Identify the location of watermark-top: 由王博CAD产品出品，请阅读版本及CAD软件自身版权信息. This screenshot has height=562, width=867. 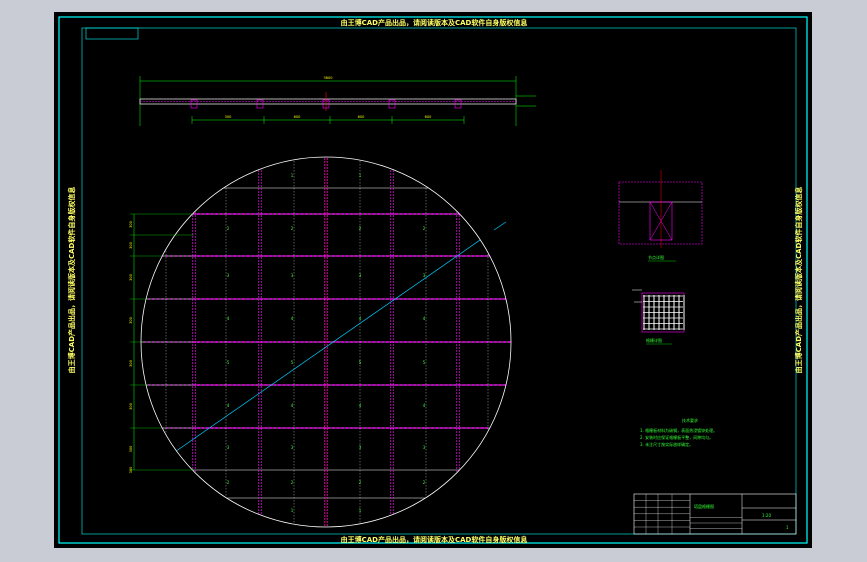
(434, 22).